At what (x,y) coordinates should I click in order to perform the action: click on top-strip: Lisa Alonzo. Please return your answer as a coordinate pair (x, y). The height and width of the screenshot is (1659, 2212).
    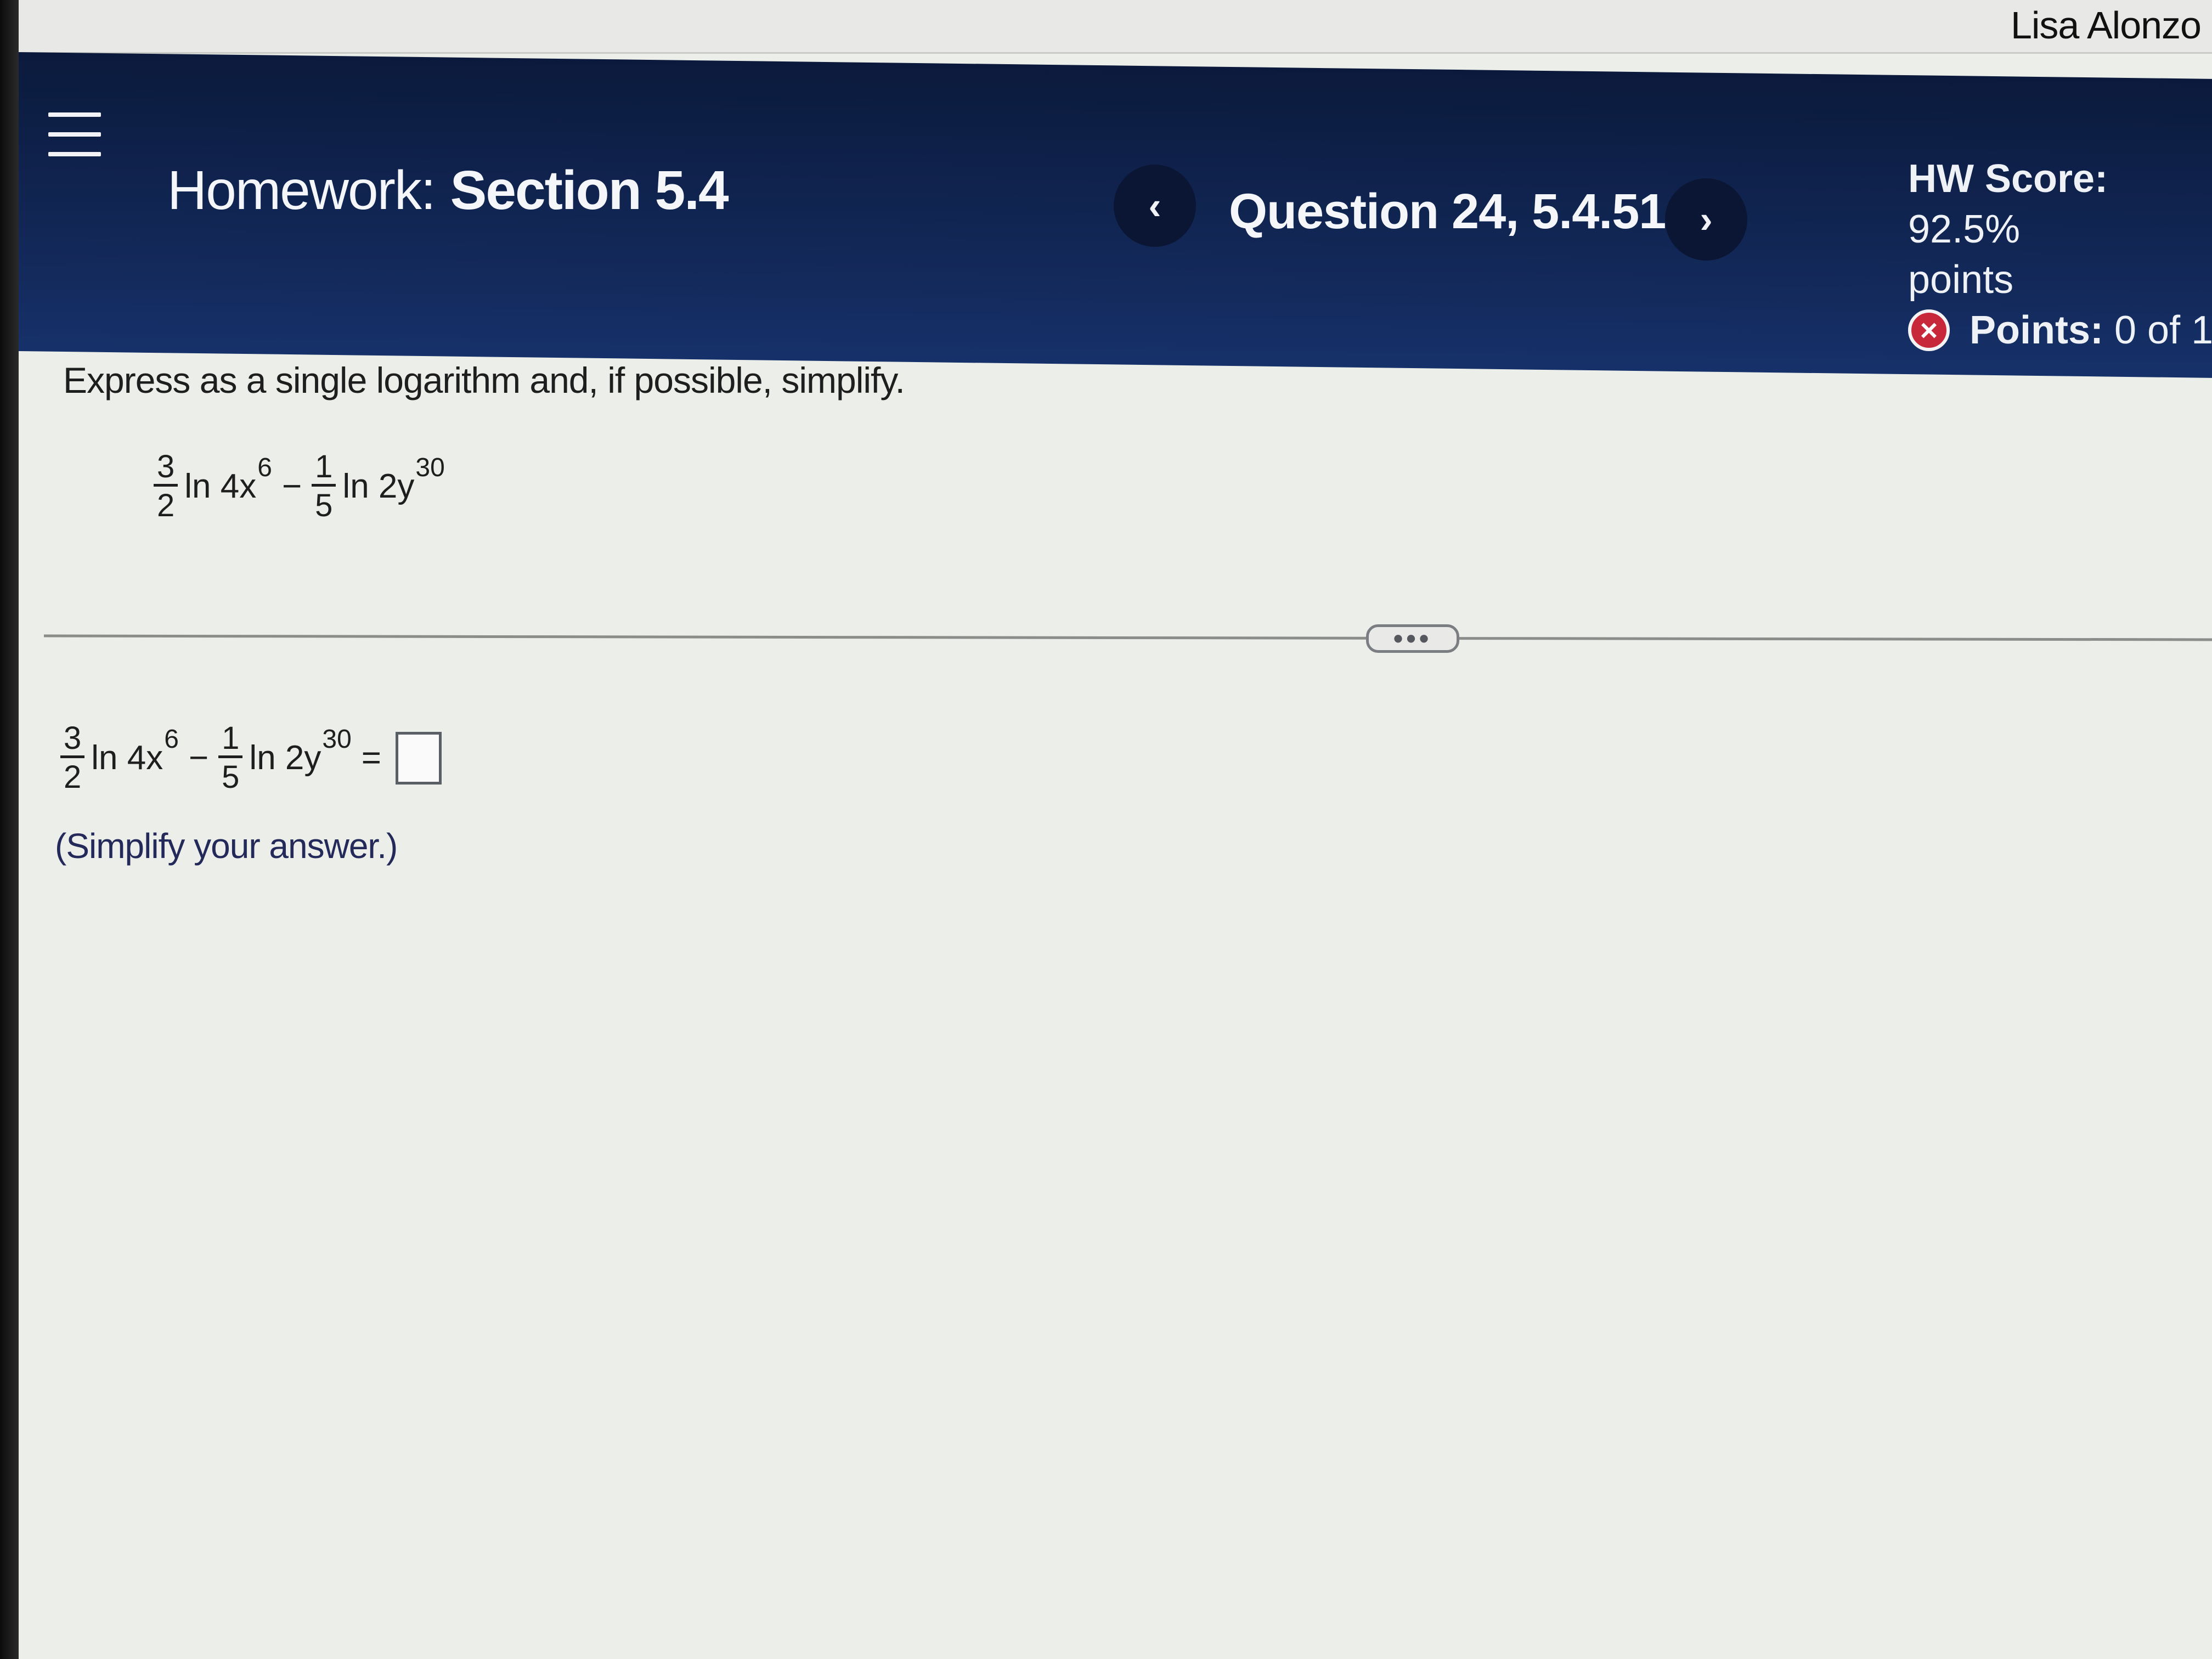
    Looking at the image, I should click on (1115, 27).